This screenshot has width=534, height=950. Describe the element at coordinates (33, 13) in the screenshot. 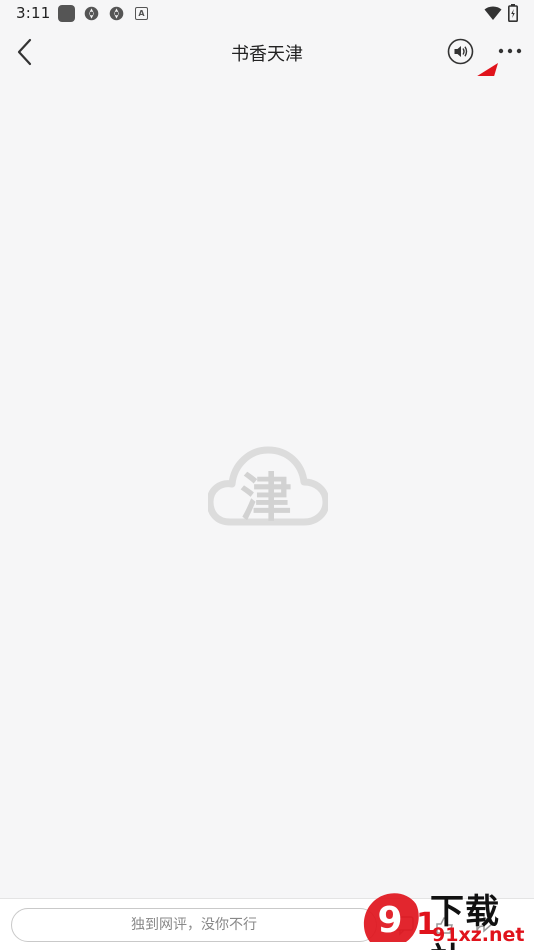

I see `status-time: 3:11` at that location.